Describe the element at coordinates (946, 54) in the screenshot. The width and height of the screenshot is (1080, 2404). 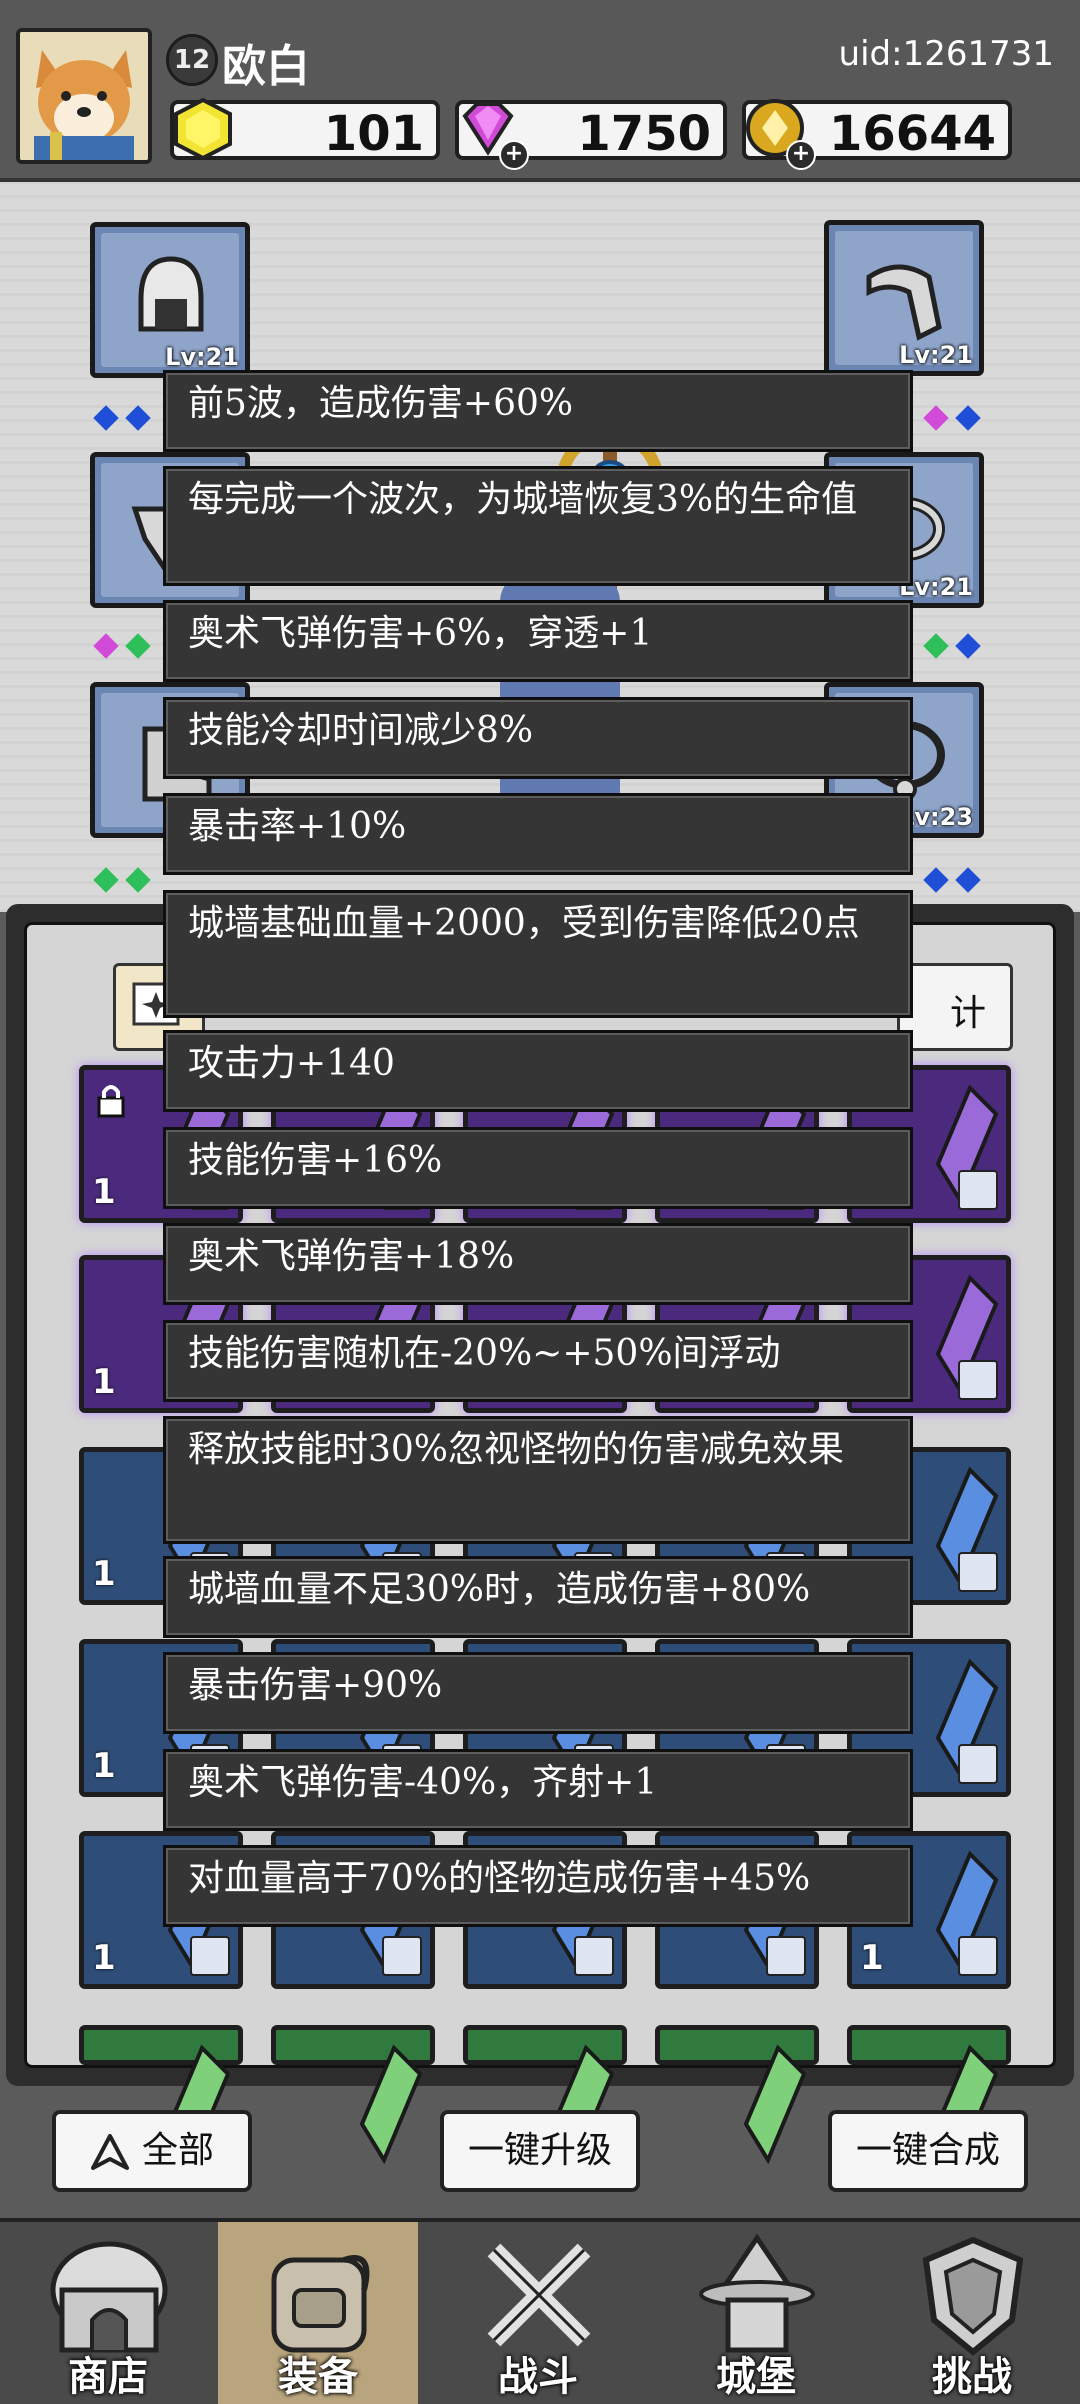
I see `player-uid: uid:1261731` at that location.